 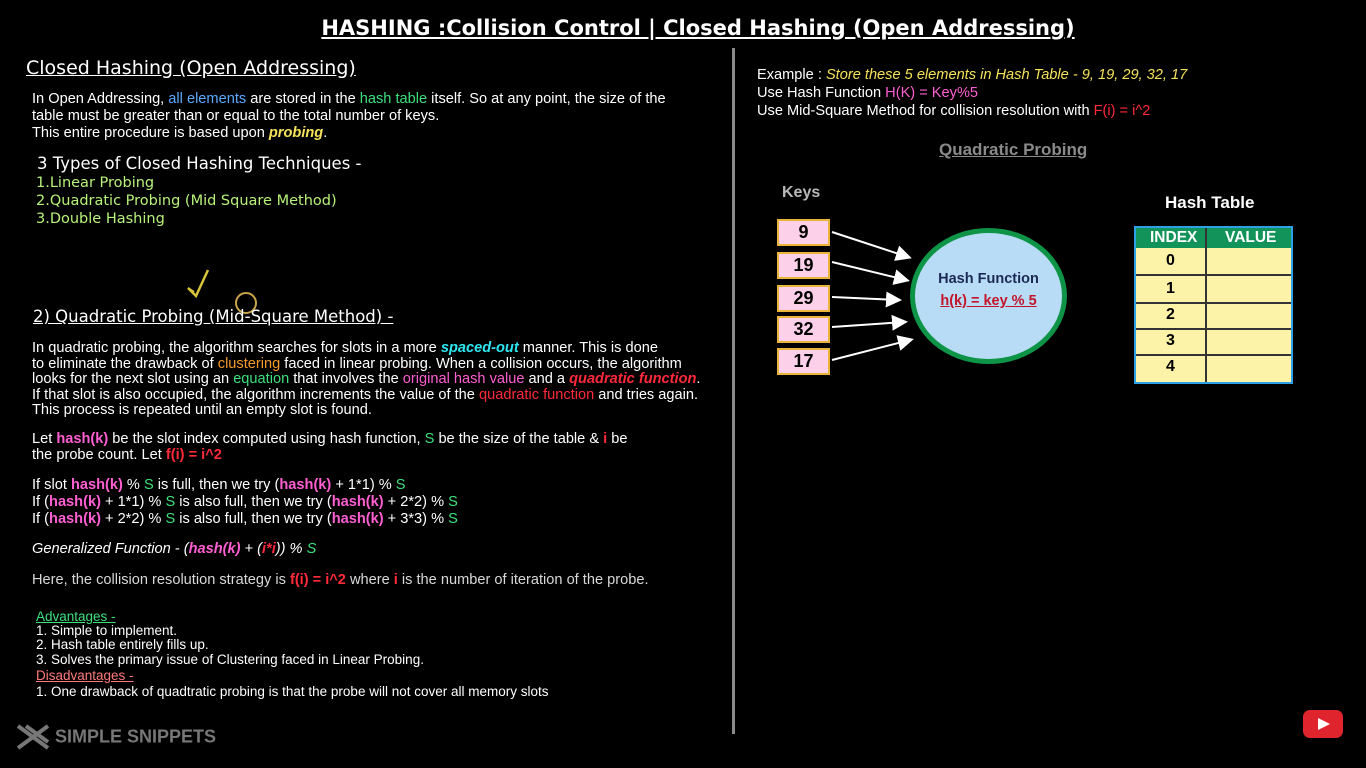 What do you see at coordinates (261, 379) in the screenshot?
I see `text: equation` at bounding box center [261, 379].